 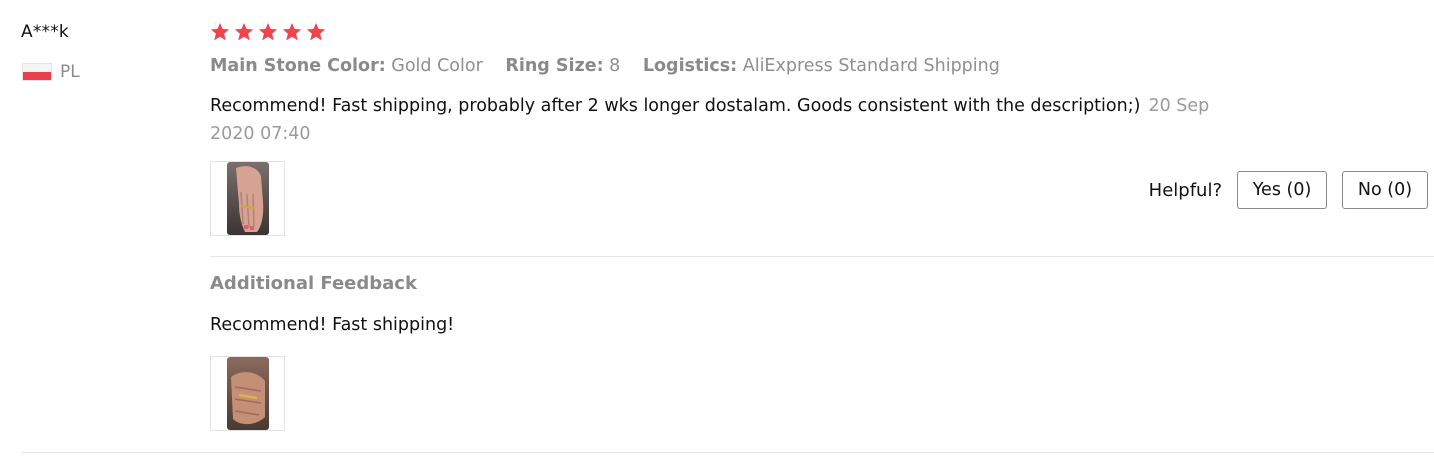 What do you see at coordinates (727, 452) in the screenshot?
I see `bottom-divider` at bounding box center [727, 452].